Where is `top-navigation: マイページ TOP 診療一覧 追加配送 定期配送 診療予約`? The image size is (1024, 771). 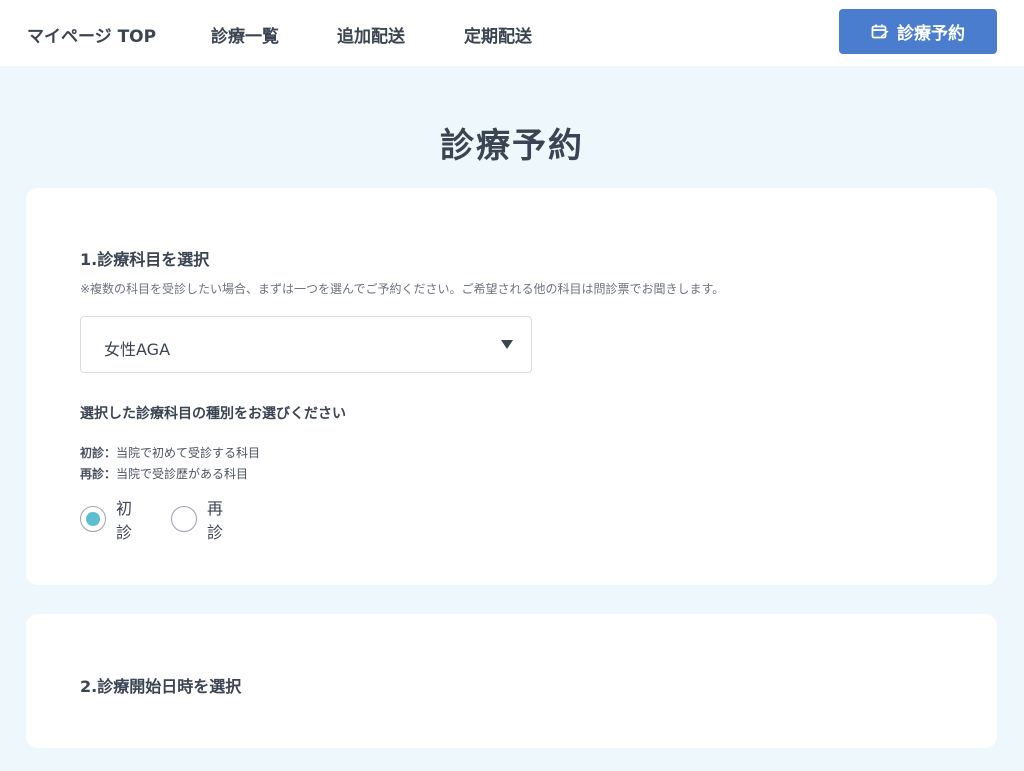
top-navigation: マイページ TOP 診療一覧 追加配送 定期配送 診療予約 is located at coordinates (512, 33).